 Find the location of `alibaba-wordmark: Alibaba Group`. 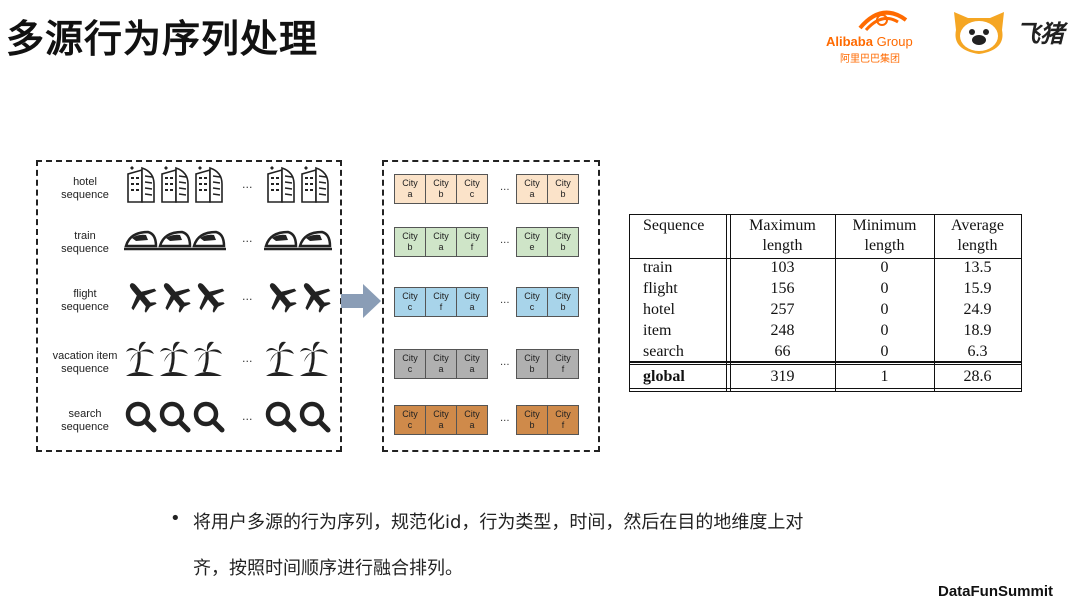

alibaba-wordmark: Alibaba Group is located at coordinates (869, 41).